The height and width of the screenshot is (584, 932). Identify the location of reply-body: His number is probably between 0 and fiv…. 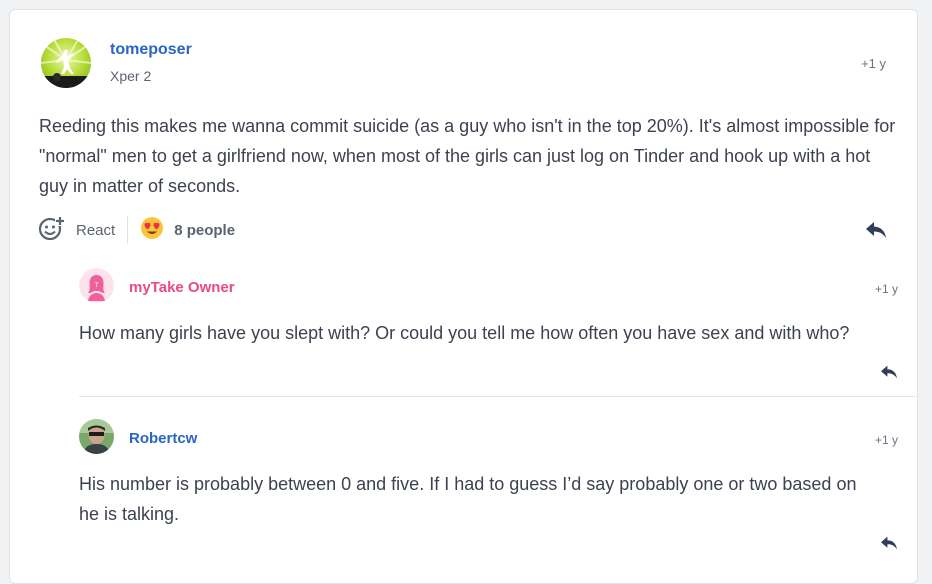
(468, 499).